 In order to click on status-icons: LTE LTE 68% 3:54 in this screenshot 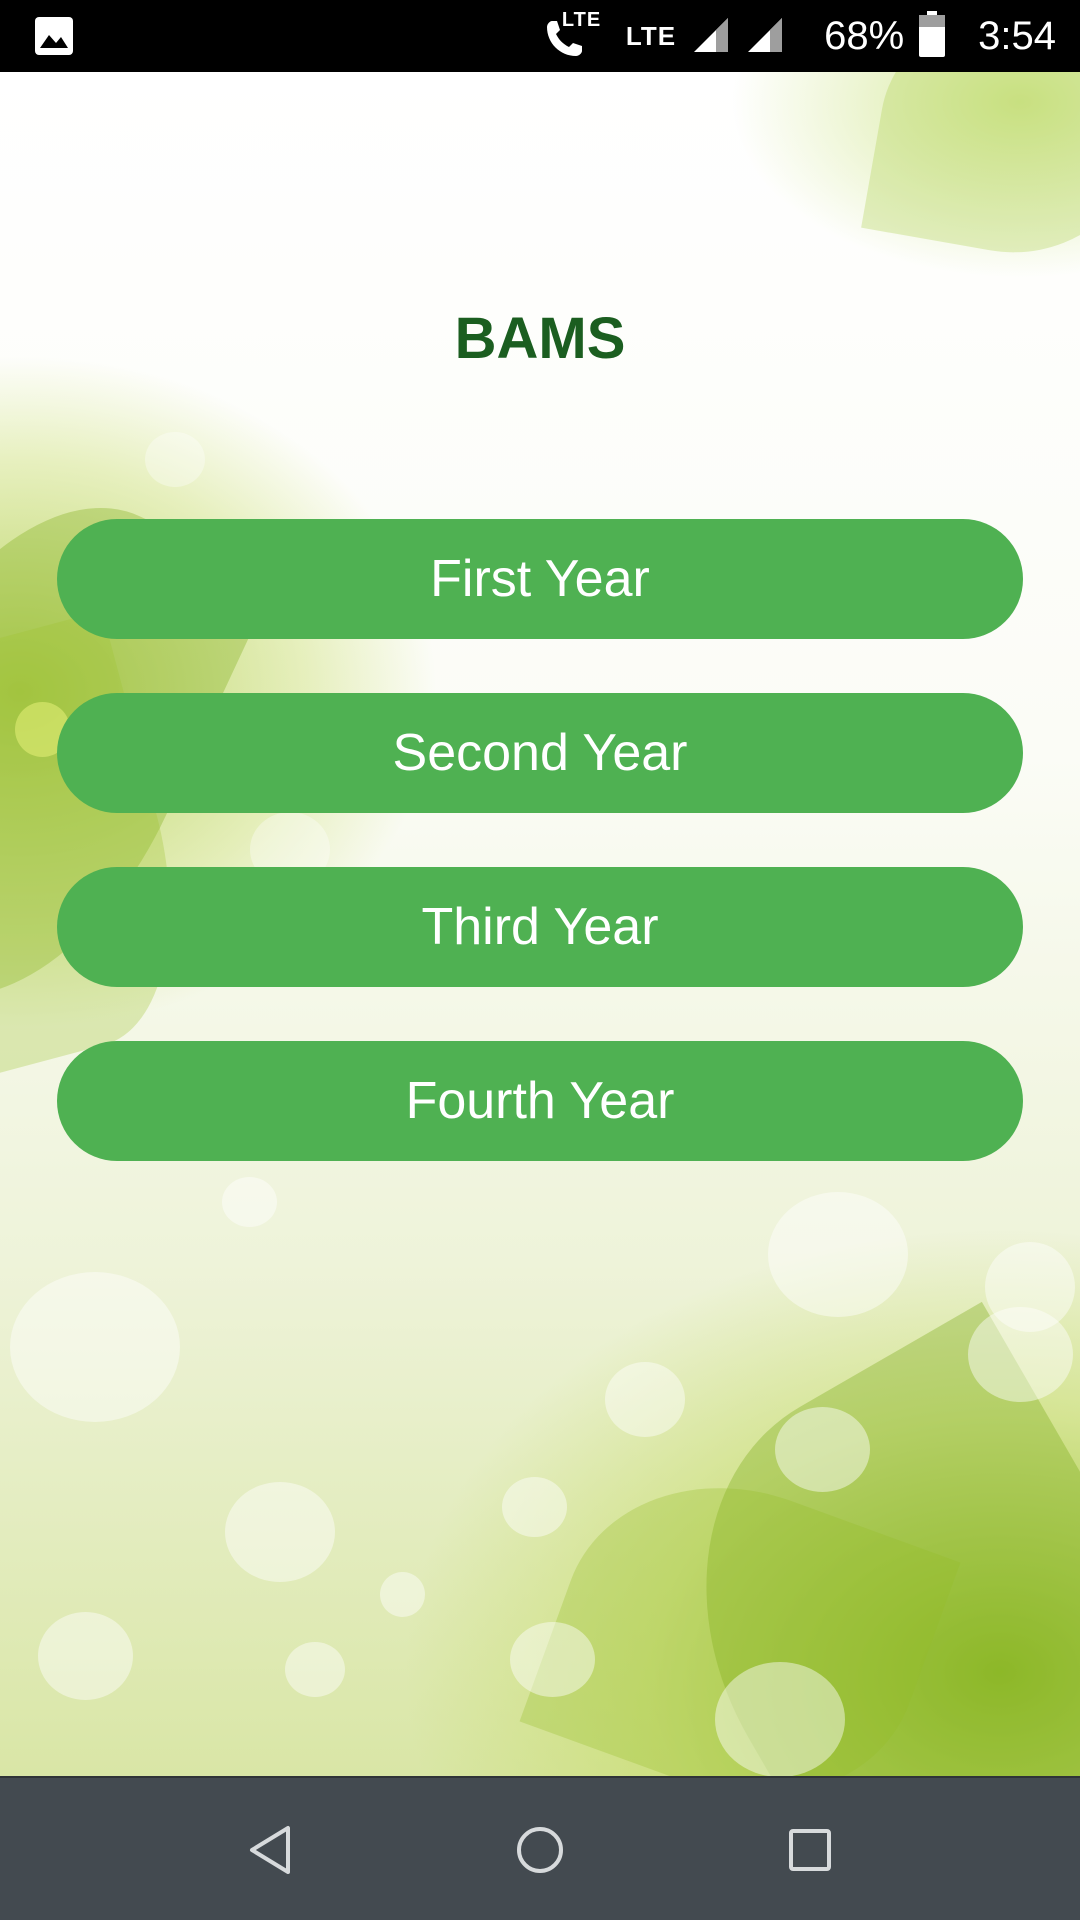, I will do `click(799, 36)`.